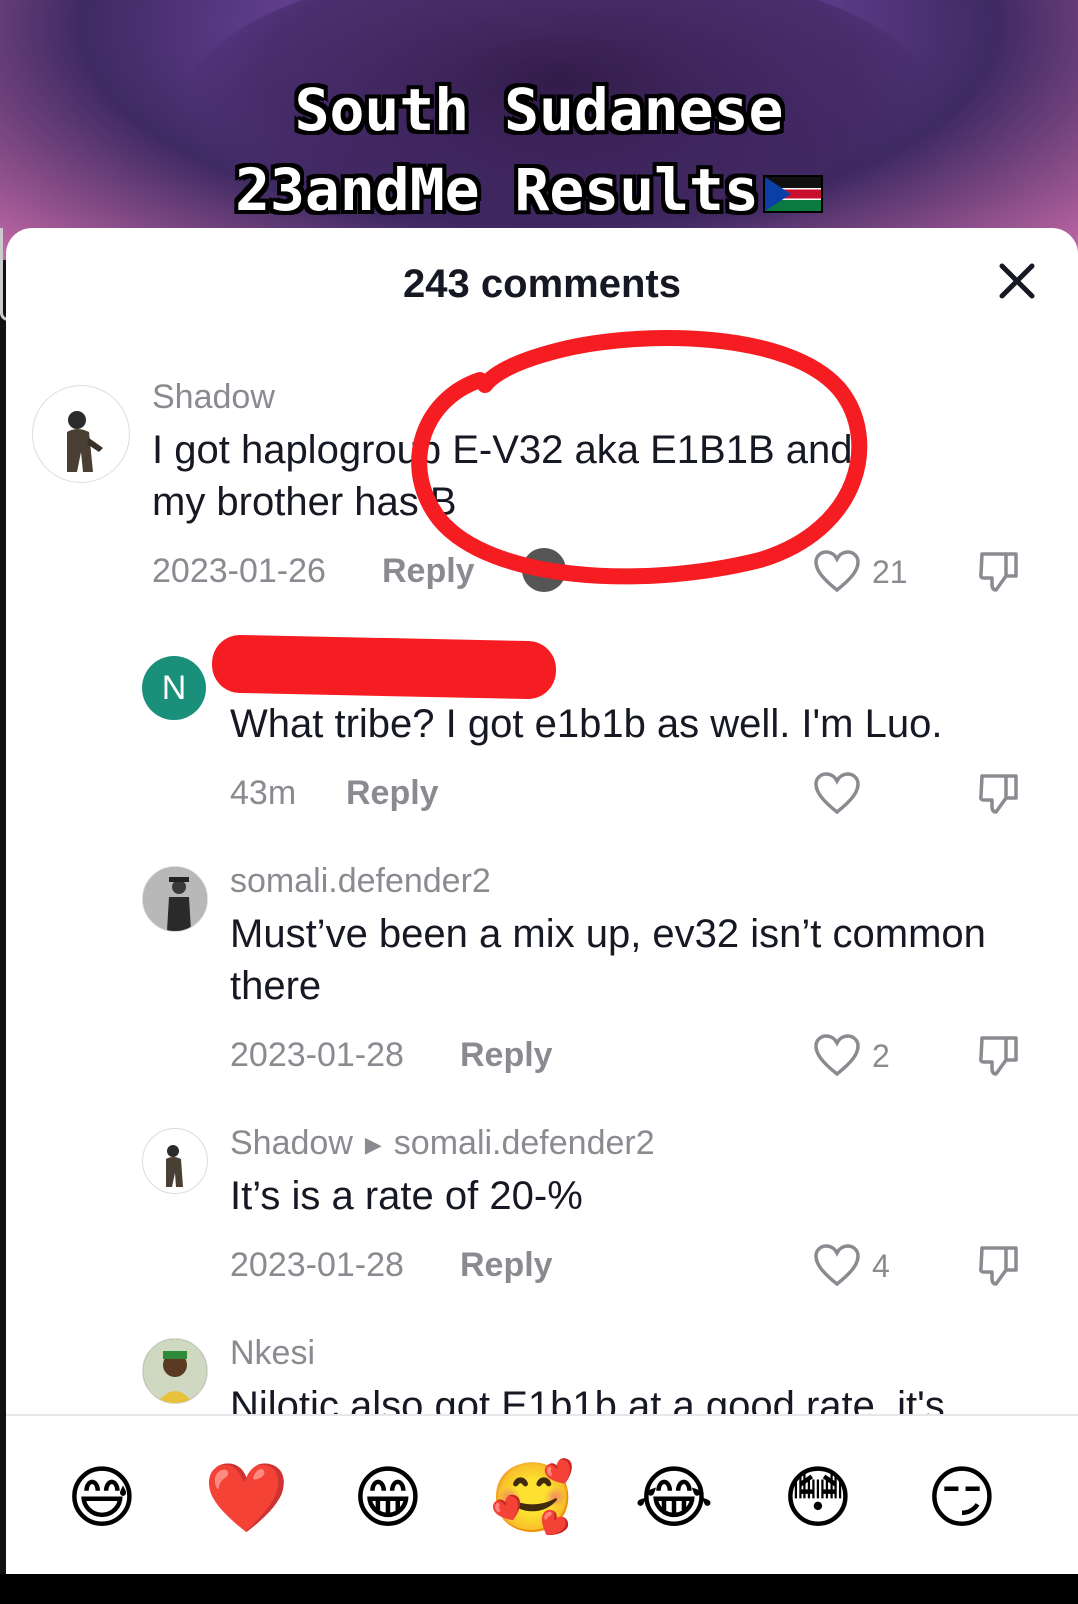 The width and height of the screenshot is (1078, 1604). I want to click on comments-count: 243 comments, so click(542, 284).